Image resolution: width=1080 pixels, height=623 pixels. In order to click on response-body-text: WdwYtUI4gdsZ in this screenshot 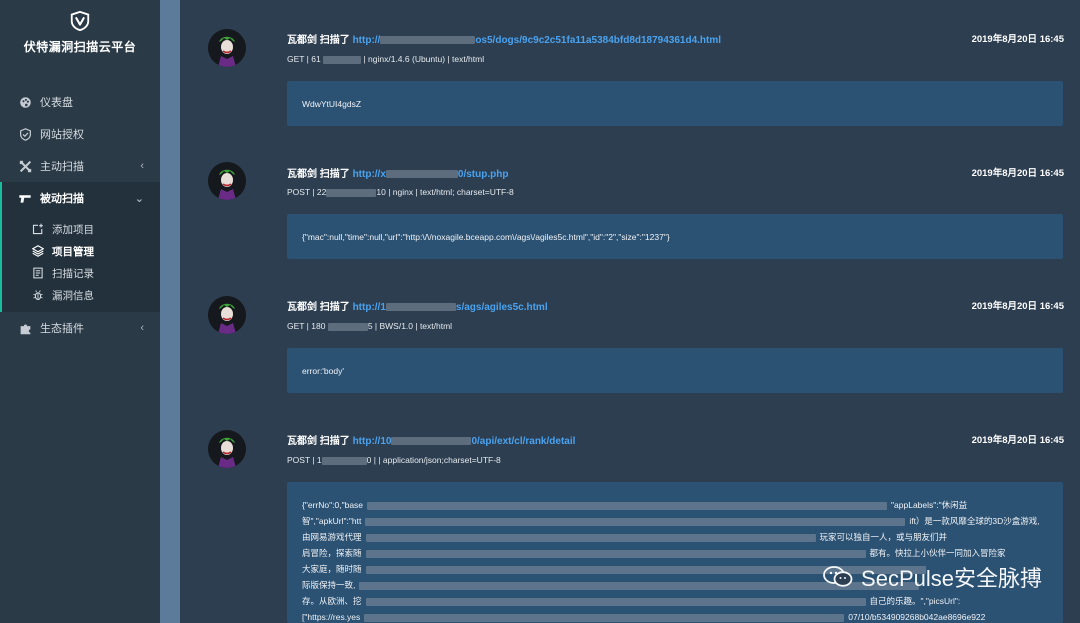, I will do `click(332, 103)`.